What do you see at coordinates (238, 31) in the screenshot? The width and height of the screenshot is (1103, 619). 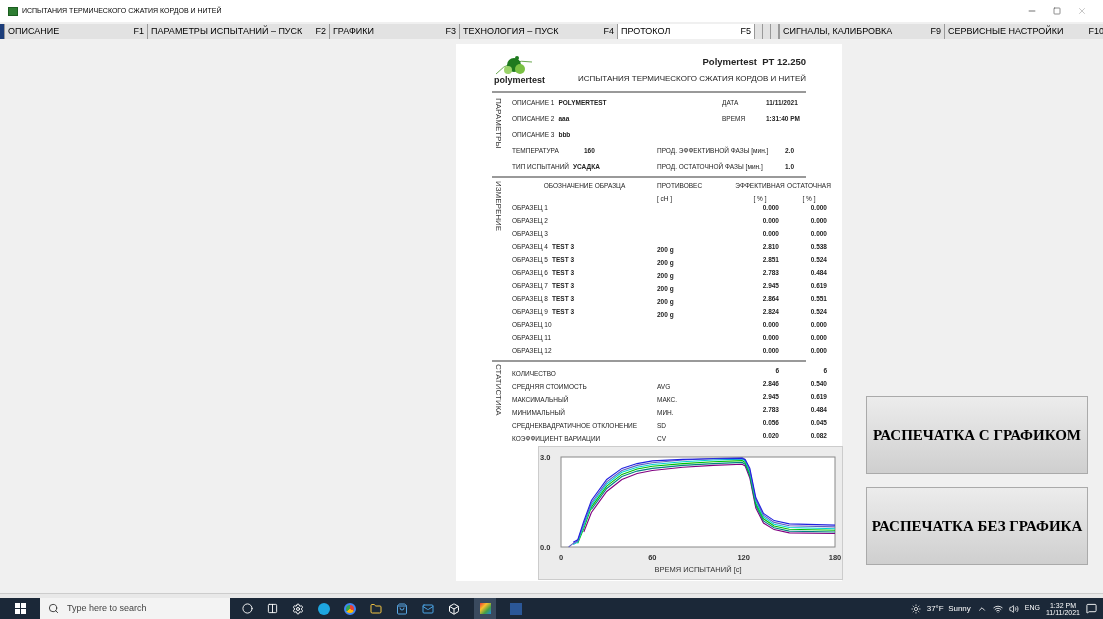 I see `tab: ПАРАМЕТРЫ ИСПЫТАНИЙ – ПУСК F2` at bounding box center [238, 31].